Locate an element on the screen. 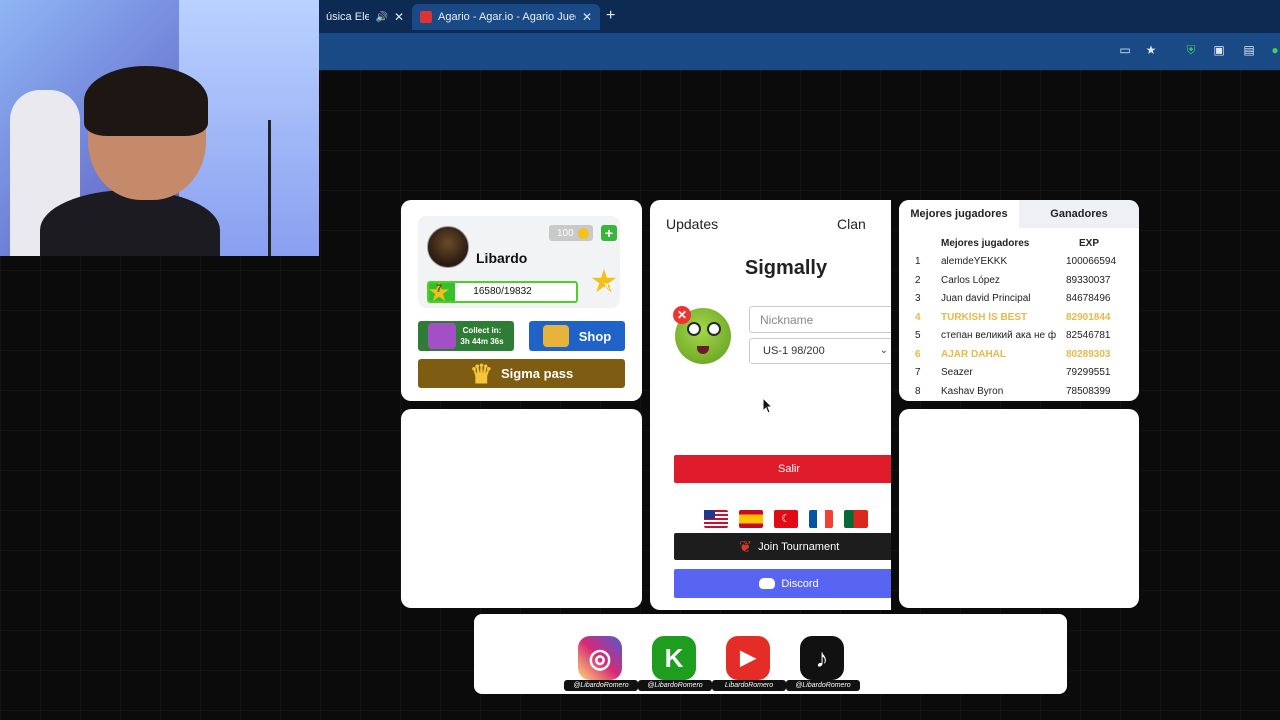  rank: 8 is located at coordinates (918, 391).